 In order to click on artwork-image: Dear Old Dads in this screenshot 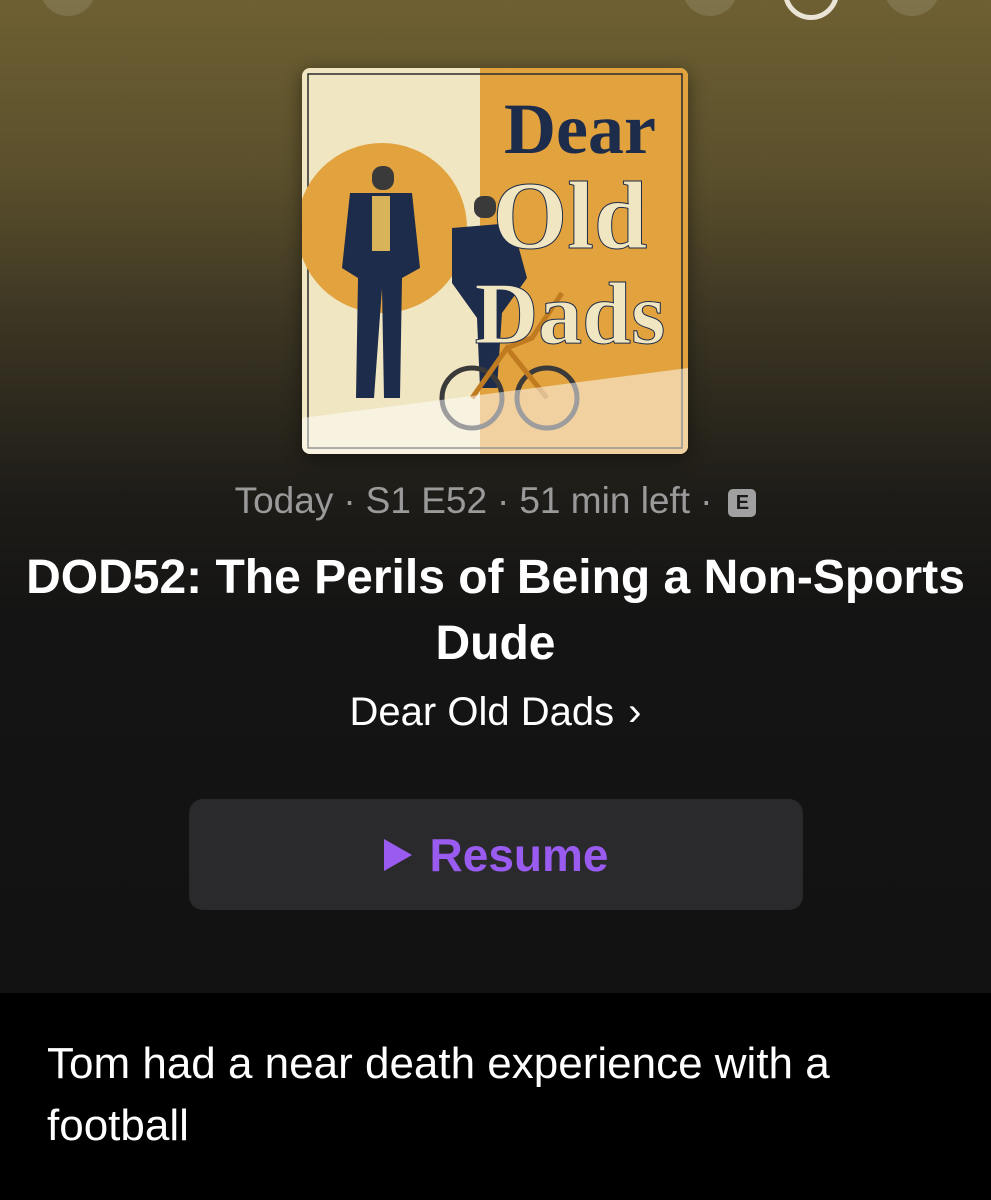, I will do `click(495, 261)`.